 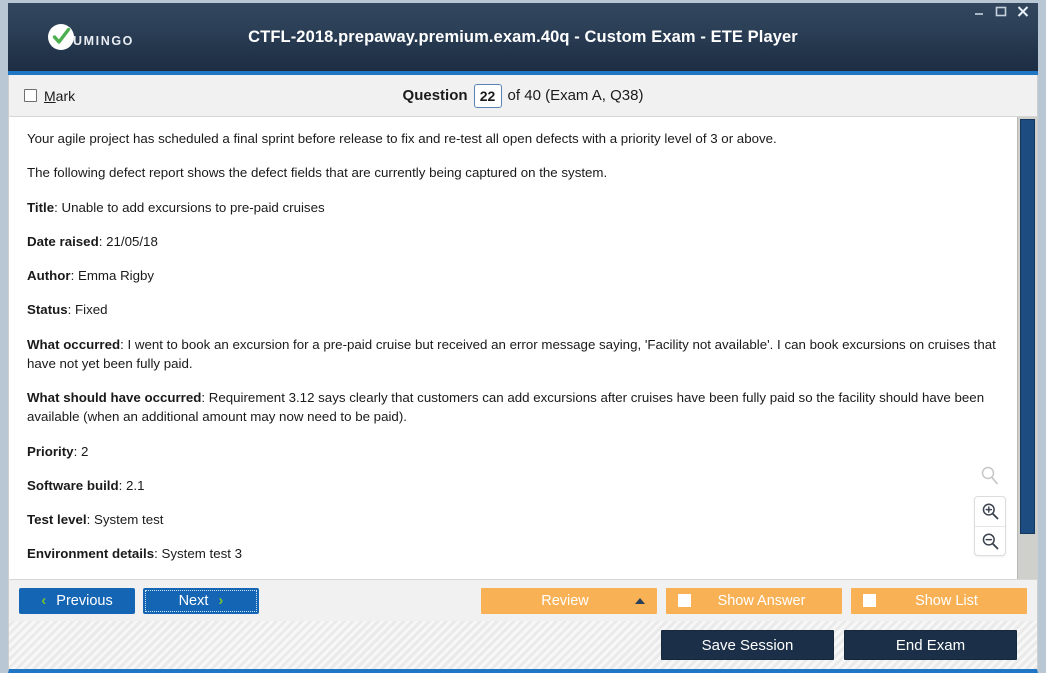 What do you see at coordinates (73, 485) in the screenshot?
I see `field-label: Software build` at bounding box center [73, 485].